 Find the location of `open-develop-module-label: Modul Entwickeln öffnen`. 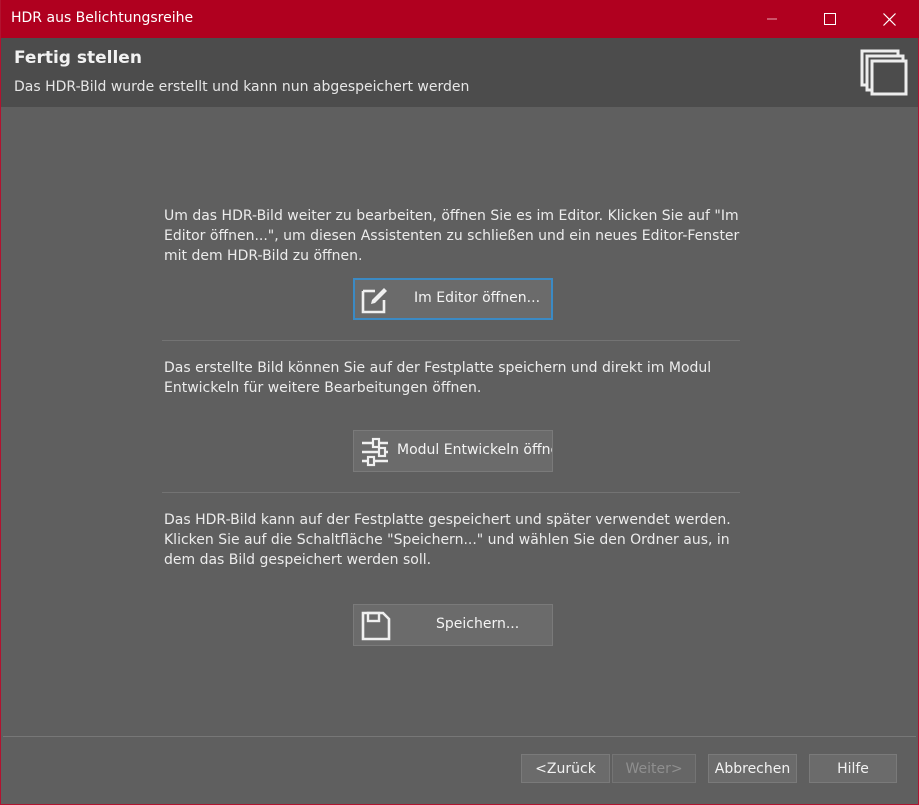

open-develop-module-label: Modul Entwickeln öffnen is located at coordinates (475, 450).